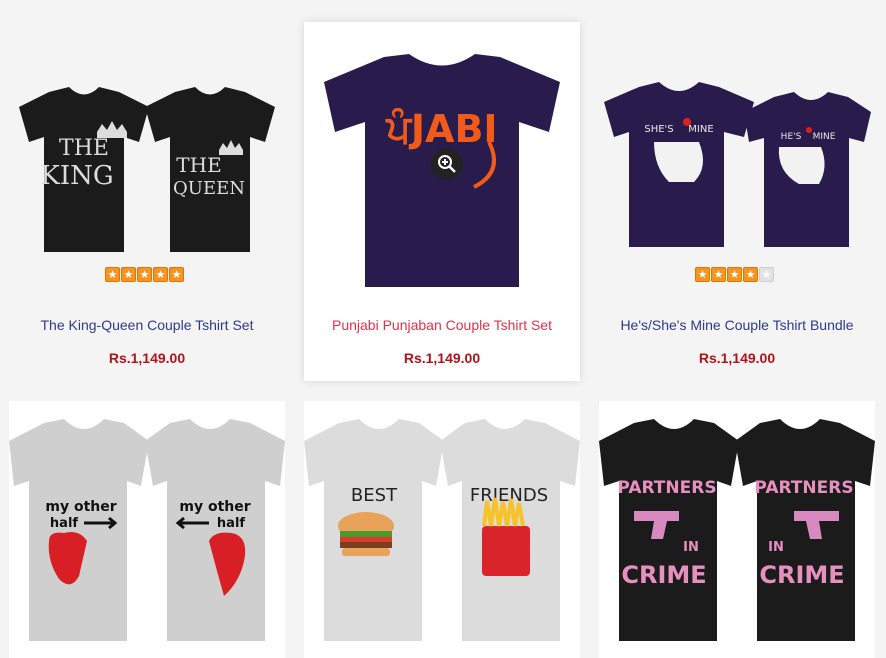  I want to click on product-image: SHE'S MINE HE'S MINE, so click(737, 172).